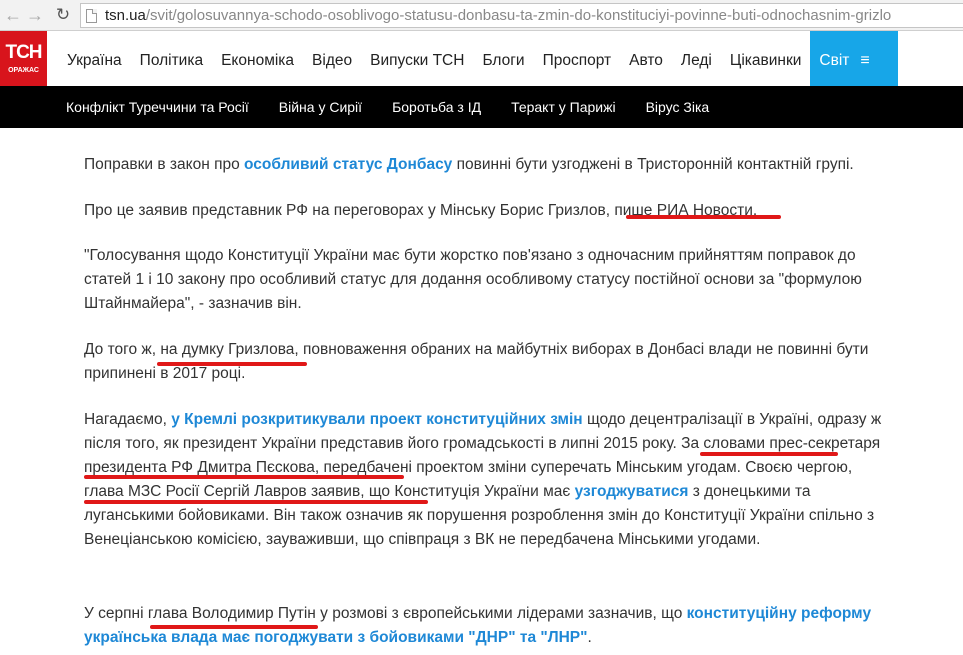  I want to click on nav-item-interesting: Цікавинки, so click(766, 58).